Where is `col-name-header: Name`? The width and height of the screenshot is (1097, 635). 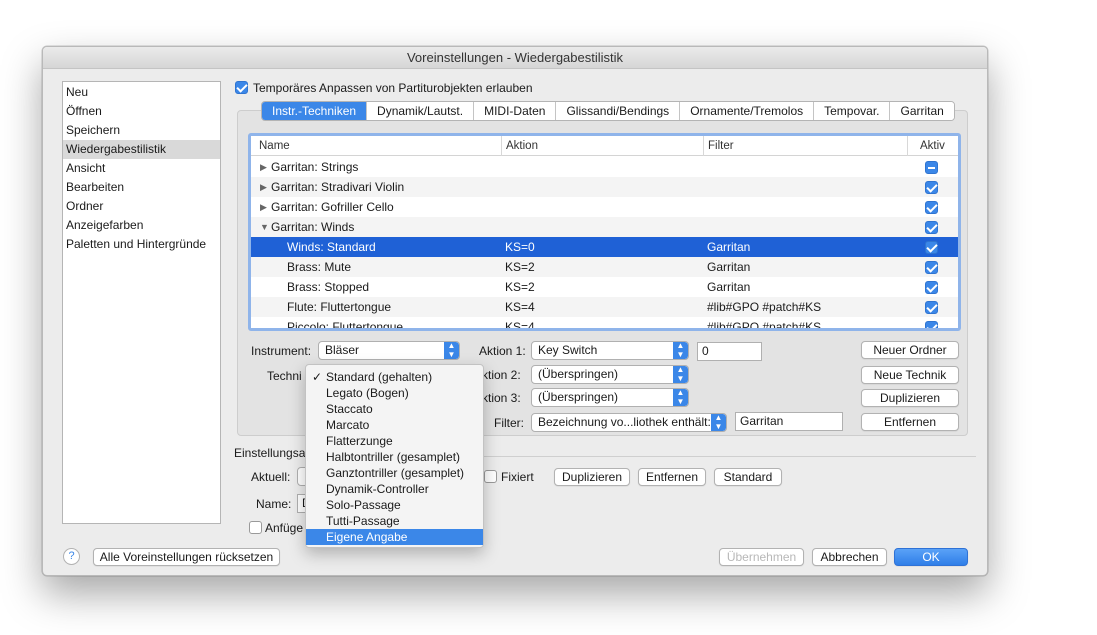
col-name-header: Name is located at coordinates (272, 146).